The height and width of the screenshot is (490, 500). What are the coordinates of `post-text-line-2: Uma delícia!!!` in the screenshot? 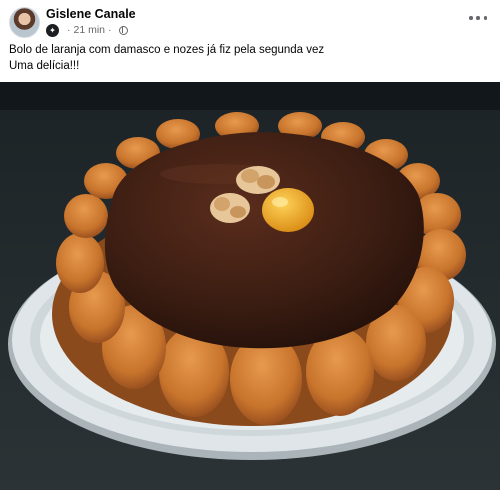 It's located at (44, 65).